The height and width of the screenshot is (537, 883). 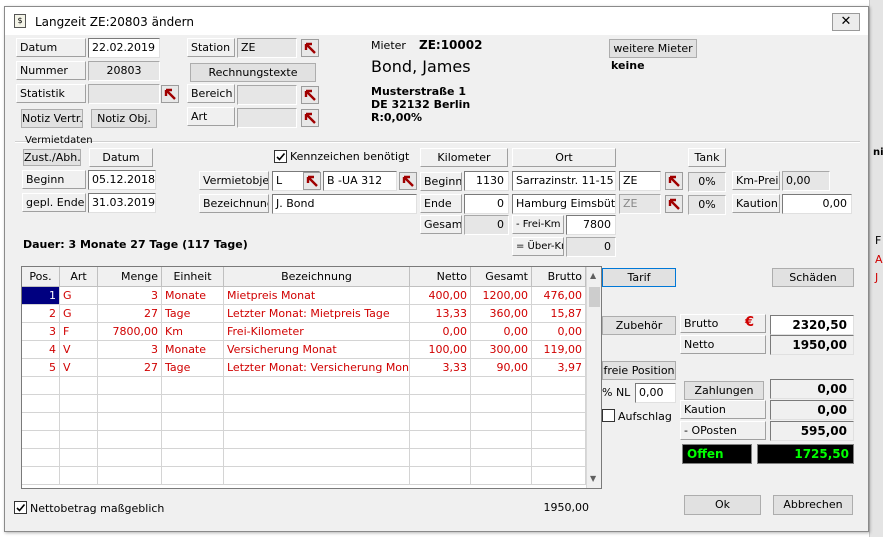 What do you see at coordinates (593, 275) in the screenshot?
I see `scroll-up-icon: ▲` at bounding box center [593, 275].